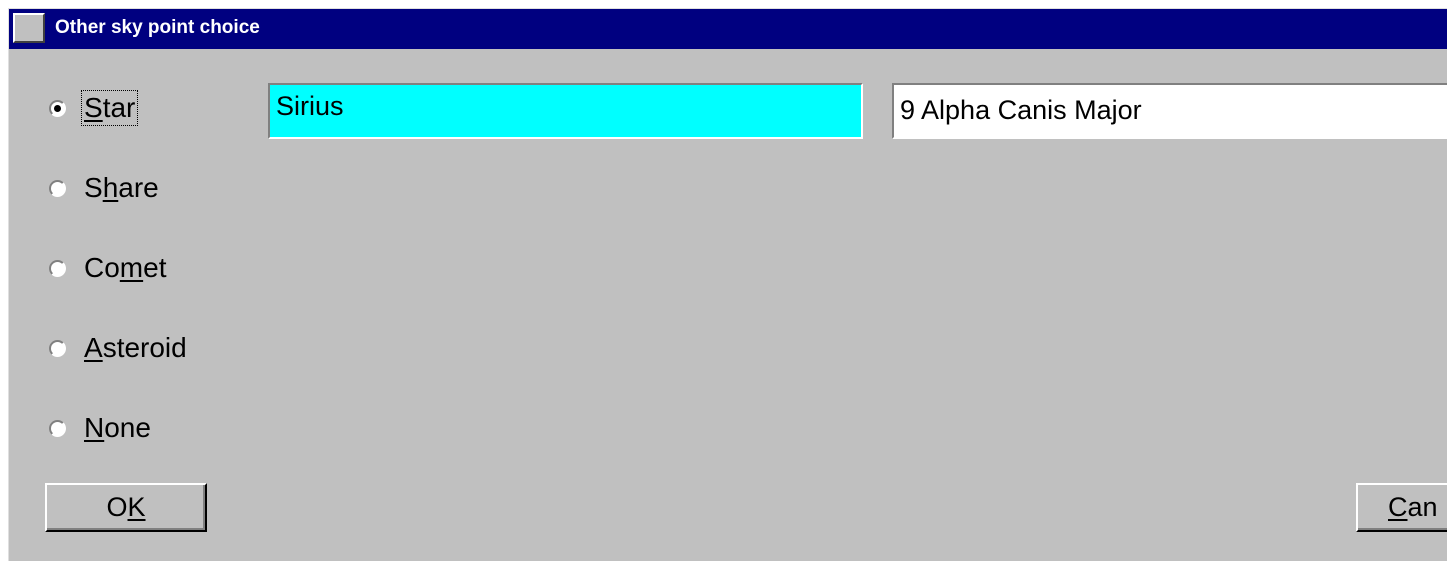 The width and height of the screenshot is (1447, 561). Describe the element at coordinates (728, 29) in the screenshot. I see `title-bar: Other sky point choice` at that location.